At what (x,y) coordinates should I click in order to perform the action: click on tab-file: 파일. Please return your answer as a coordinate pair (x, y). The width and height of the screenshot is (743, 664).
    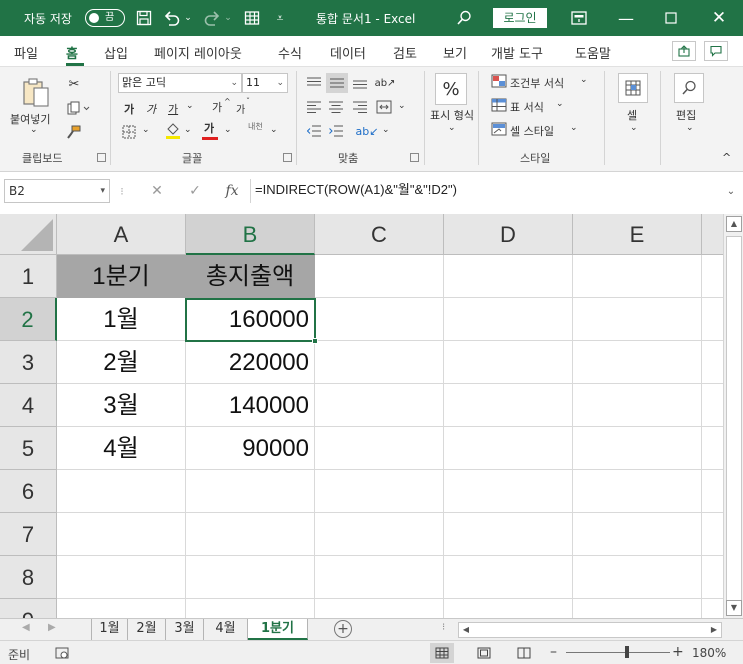
    Looking at the image, I should click on (26, 52).